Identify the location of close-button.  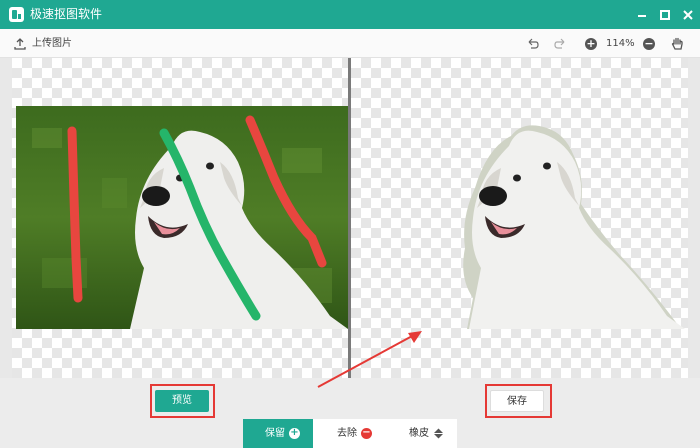
(688, 15).